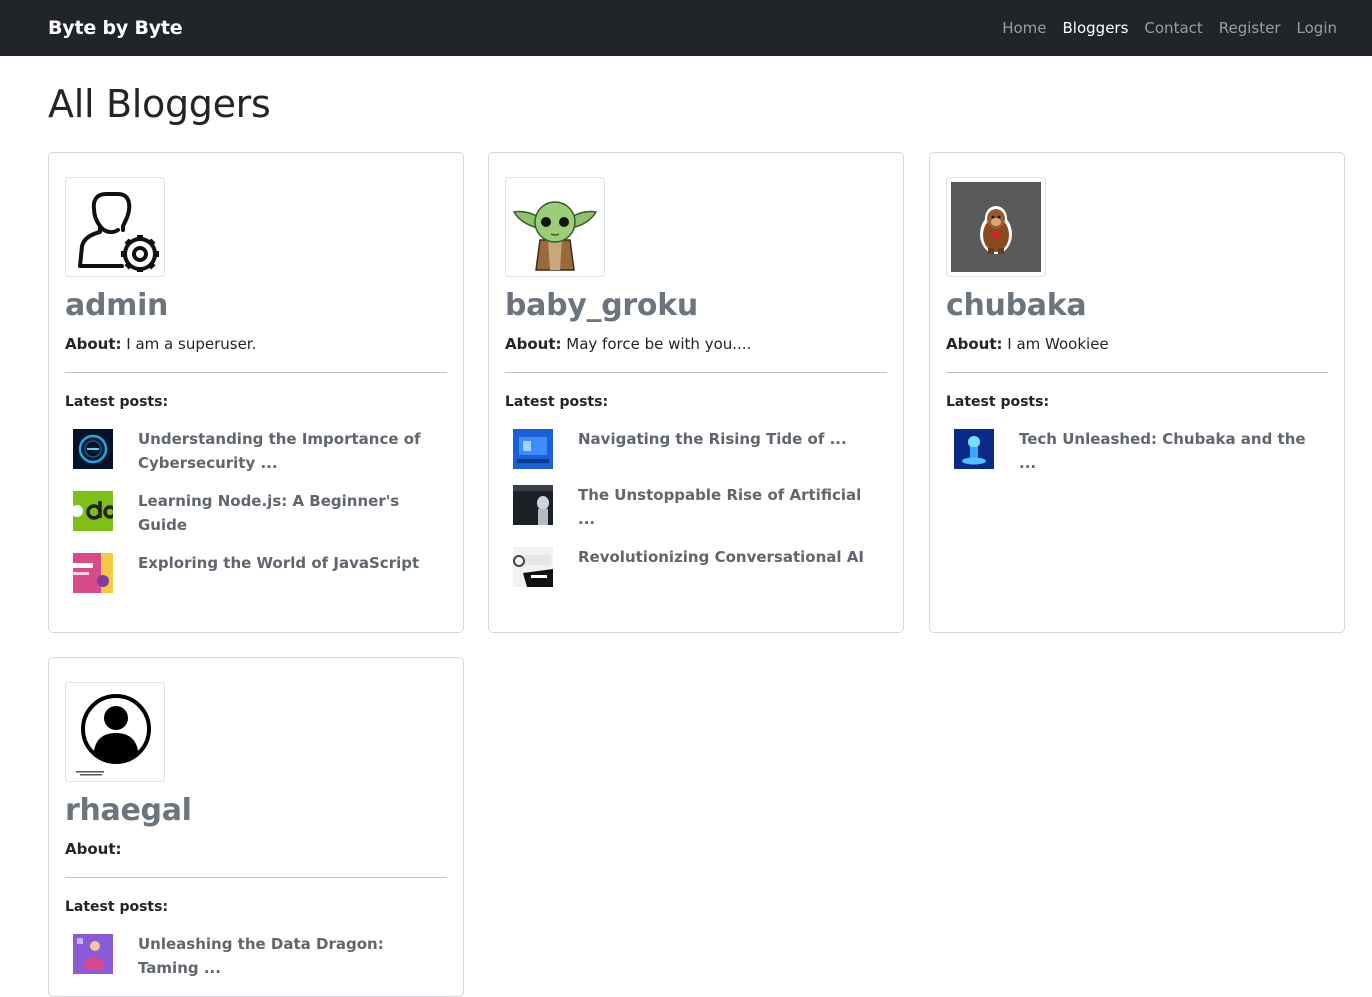  Describe the element at coordinates (283, 563) in the screenshot. I see `post-title-link: Exploring the World of JavaScript` at that location.